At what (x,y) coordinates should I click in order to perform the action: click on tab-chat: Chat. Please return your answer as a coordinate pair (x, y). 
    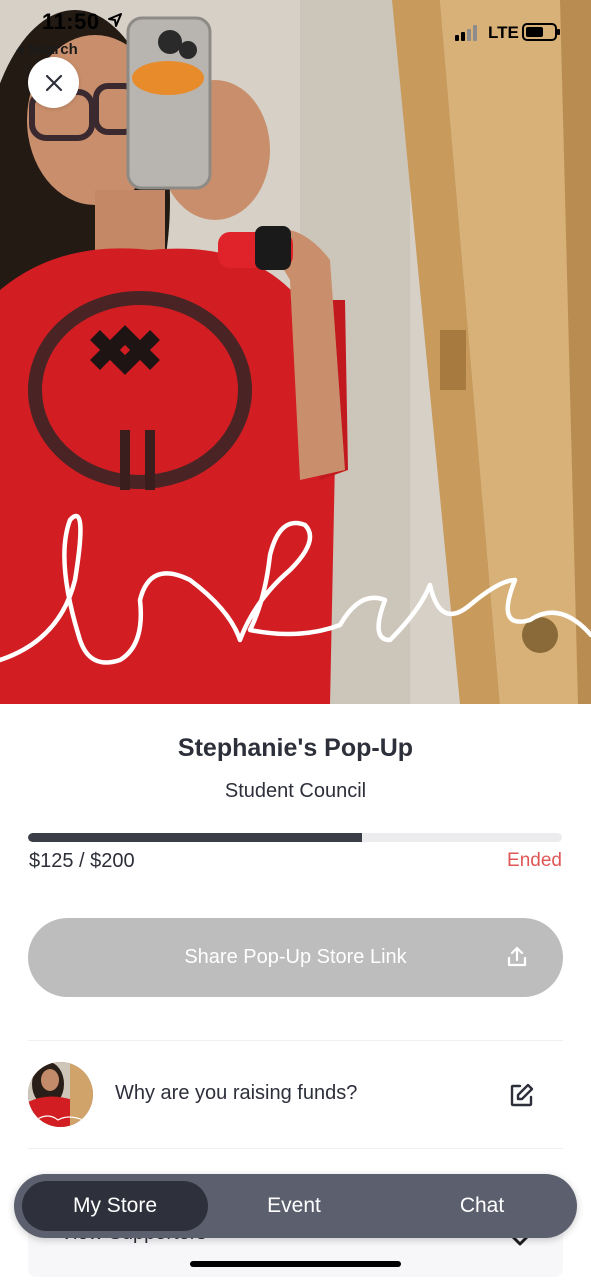
    Looking at the image, I should click on (482, 1206).